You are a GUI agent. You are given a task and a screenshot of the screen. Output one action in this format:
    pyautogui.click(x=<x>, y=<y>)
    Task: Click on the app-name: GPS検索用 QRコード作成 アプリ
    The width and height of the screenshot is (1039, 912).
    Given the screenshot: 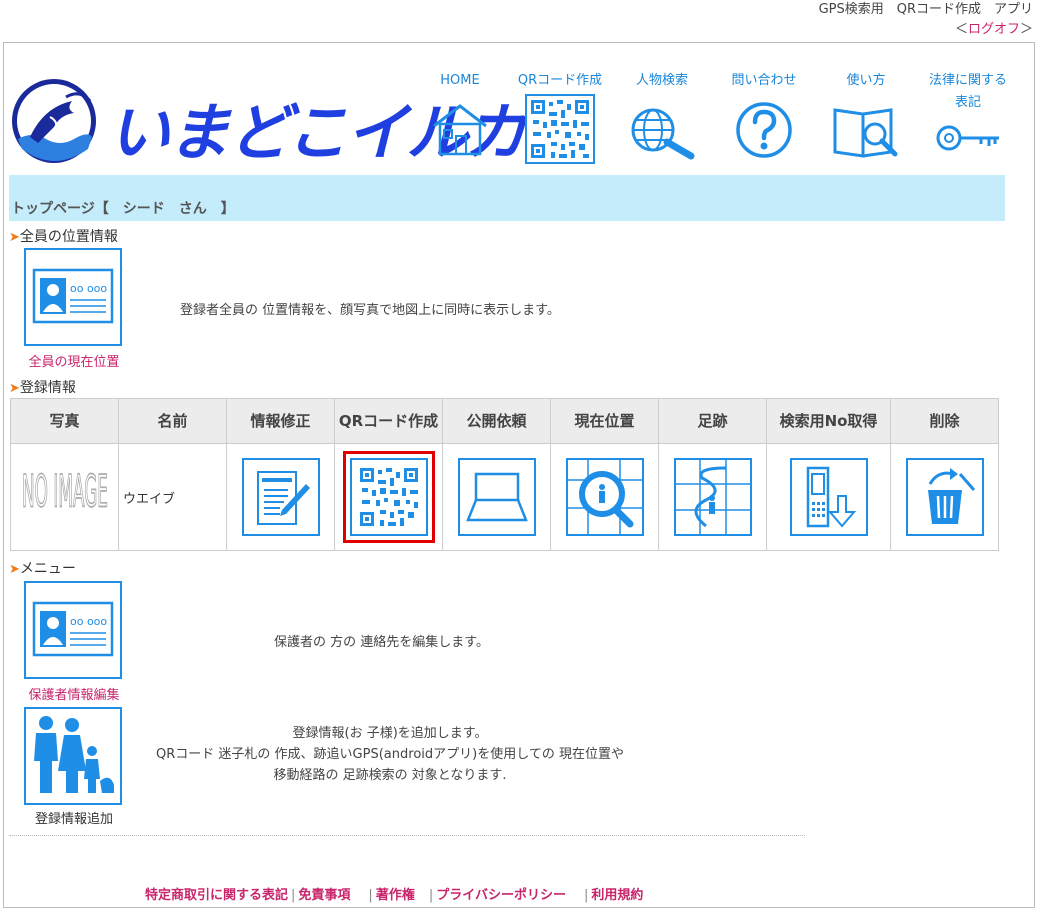 What is the action you would take?
    pyautogui.click(x=925, y=9)
    